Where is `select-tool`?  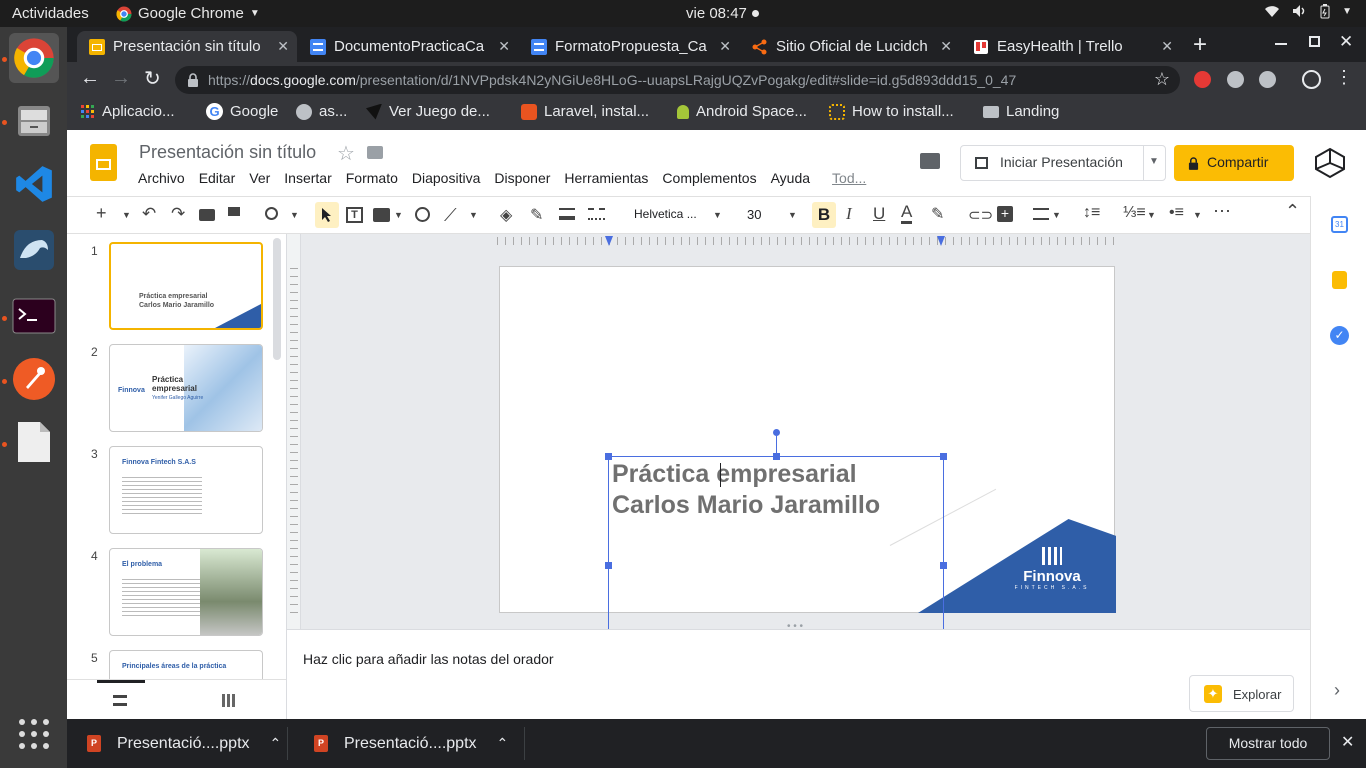 select-tool is located at coordinates (327, 215).